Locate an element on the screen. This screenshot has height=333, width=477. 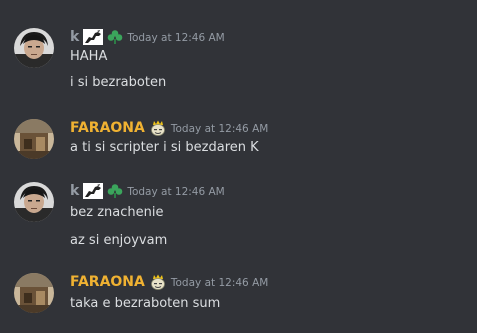
message-text: HAHA is located at coordinates (89, 56).